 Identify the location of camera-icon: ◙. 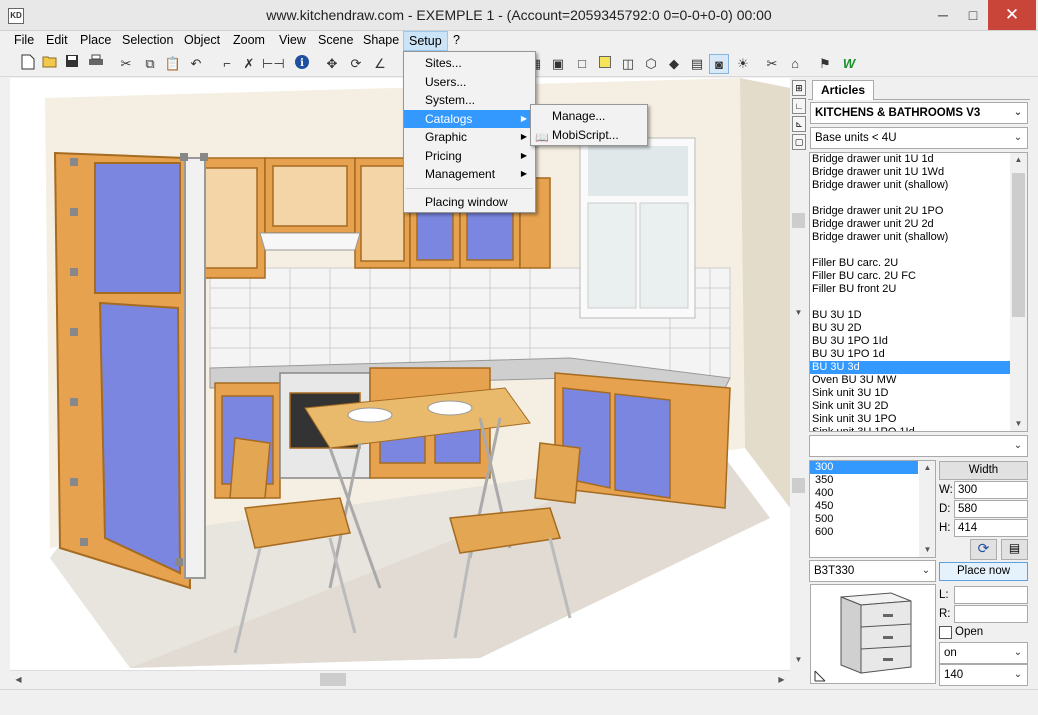
(719, 64).